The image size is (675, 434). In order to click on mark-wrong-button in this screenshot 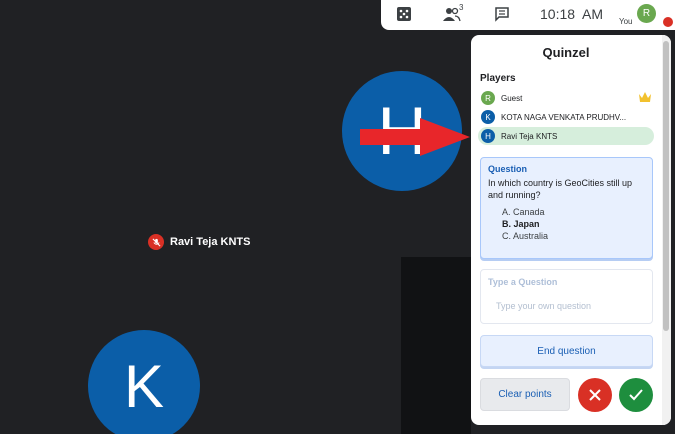, I will do `click(595, 395)`.